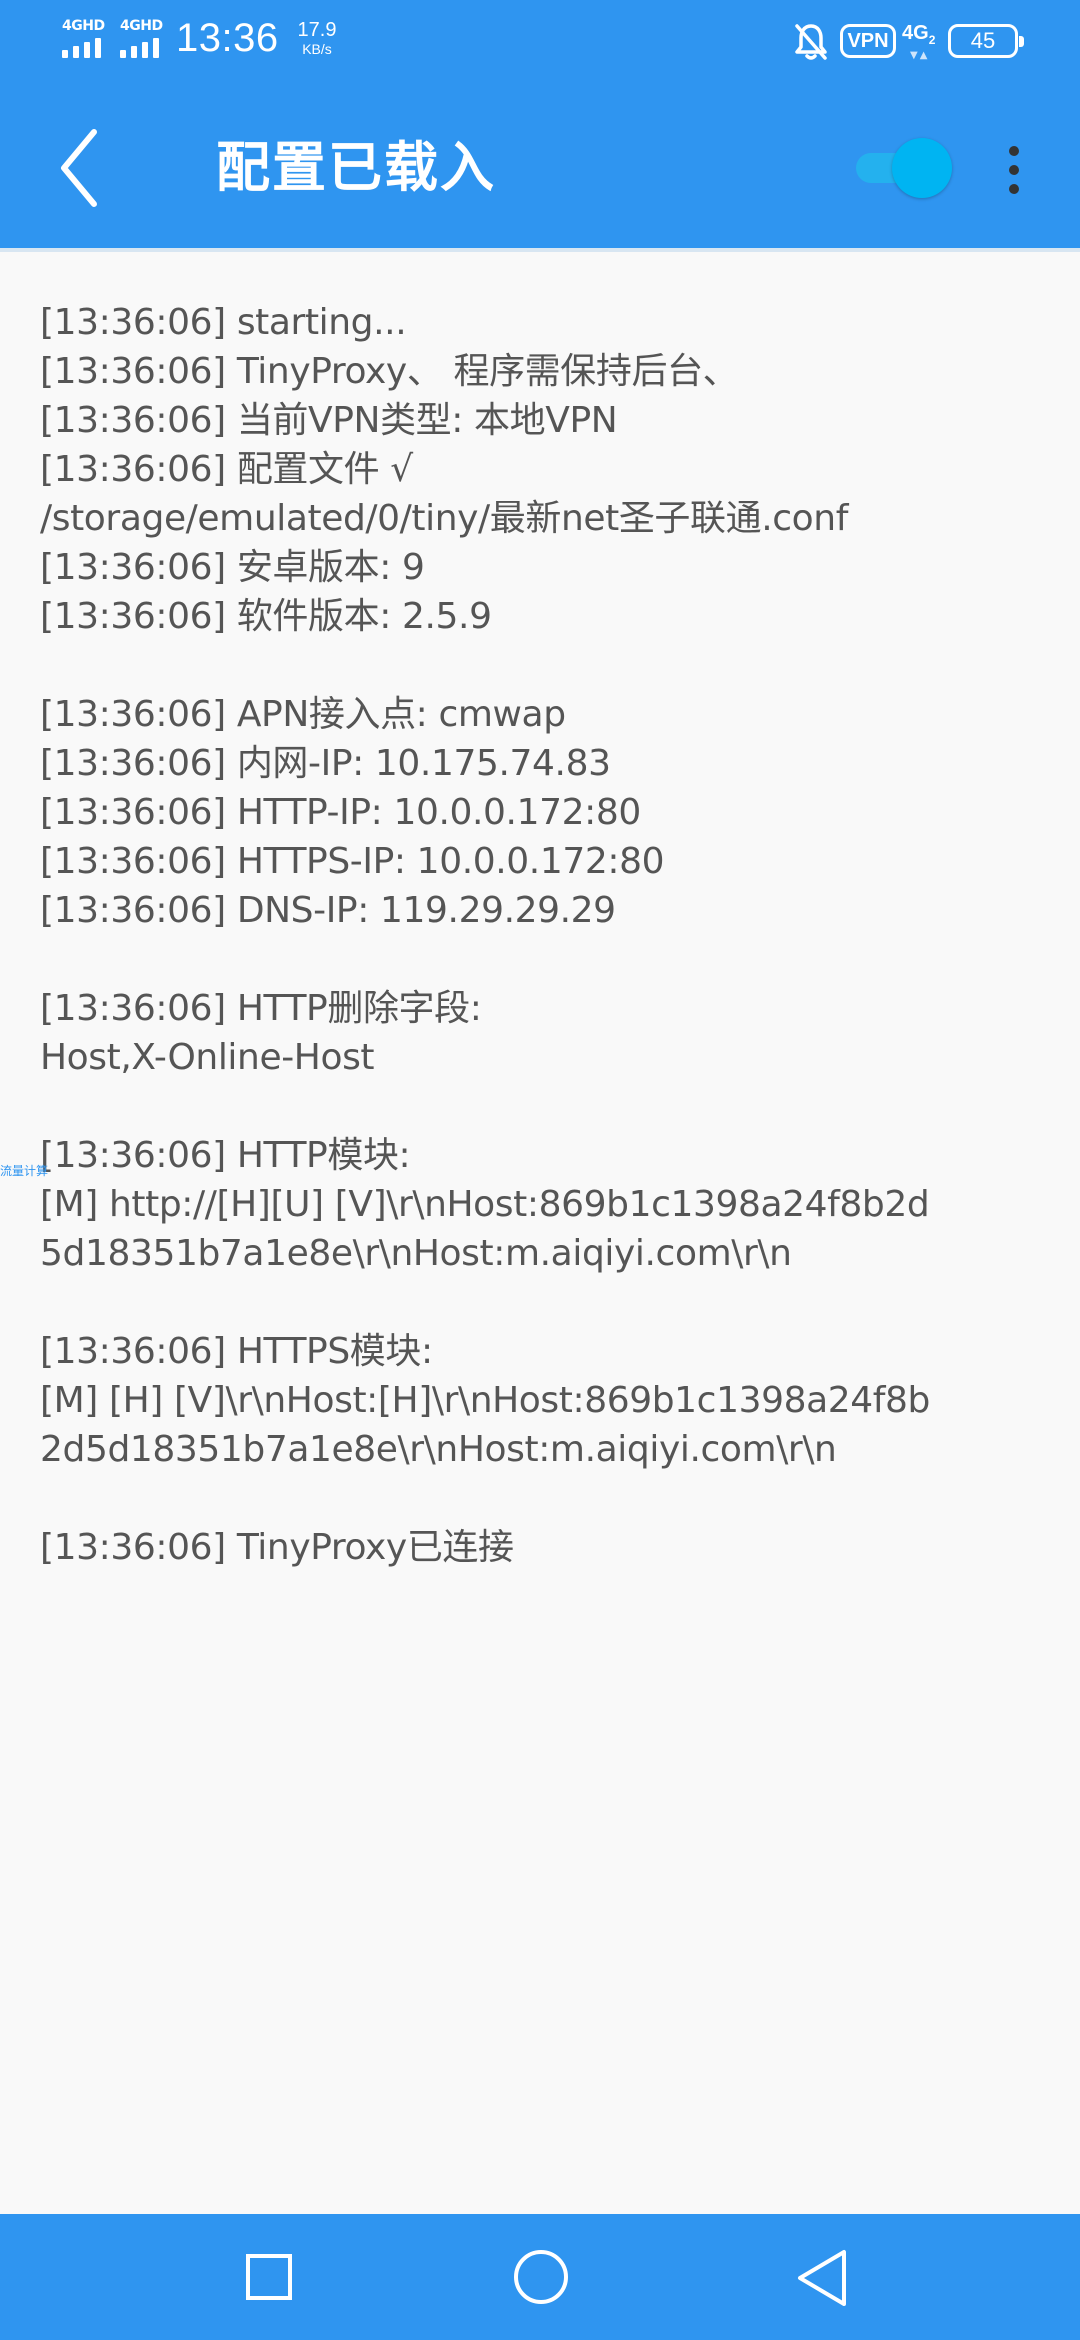  Describe the element at coordinates (303, 714) in the screenshot. I see `log-line: [13:36:06] APN接入点: cmwap` at that location.